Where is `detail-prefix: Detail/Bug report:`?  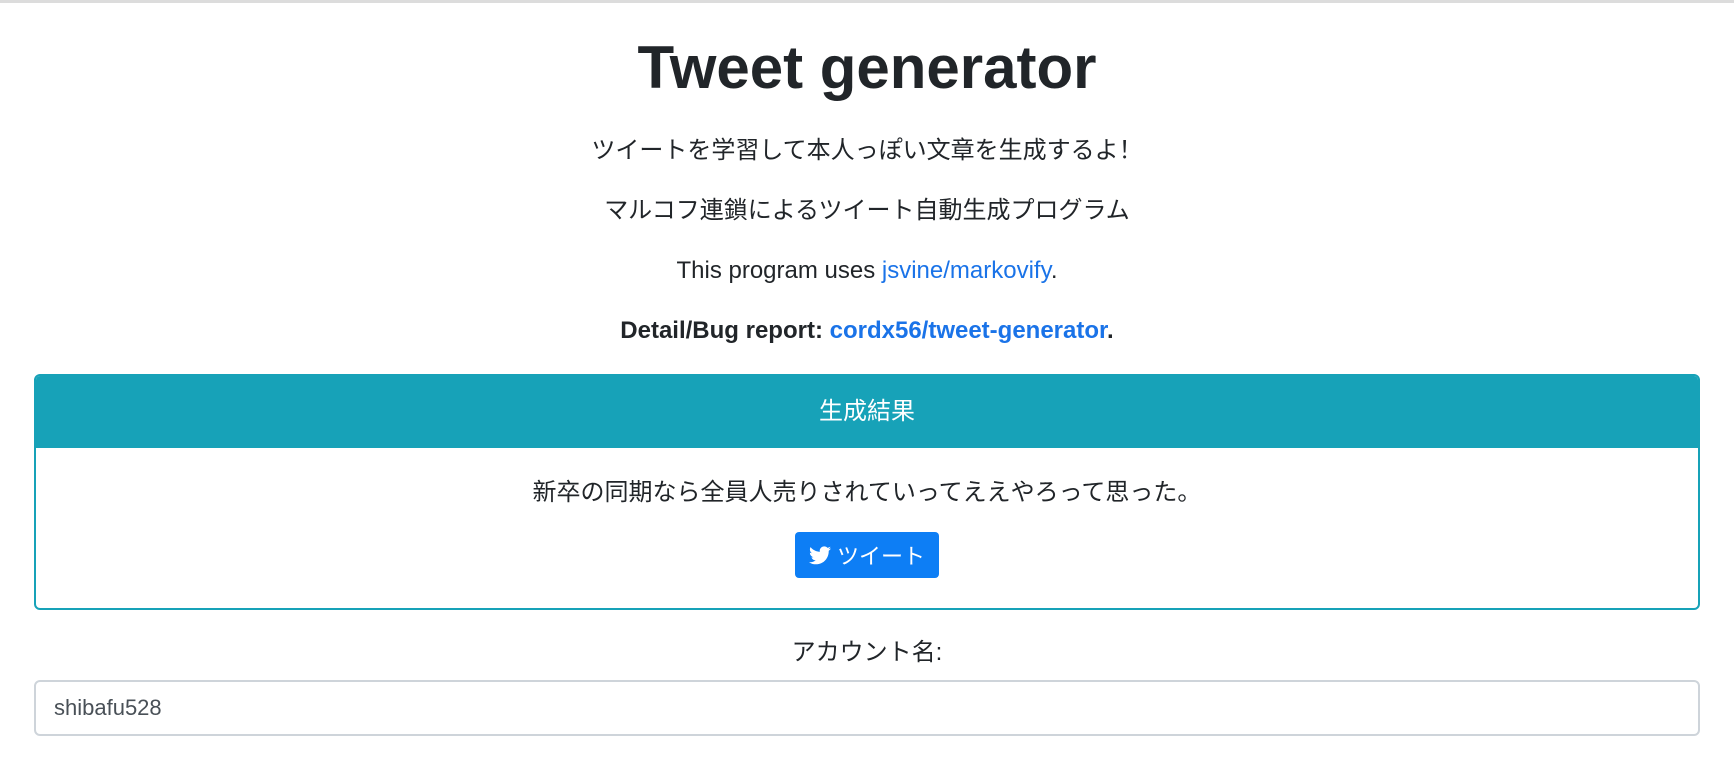
detail-prefix: Detail/Bug report: is located at coordinates (725, 330).